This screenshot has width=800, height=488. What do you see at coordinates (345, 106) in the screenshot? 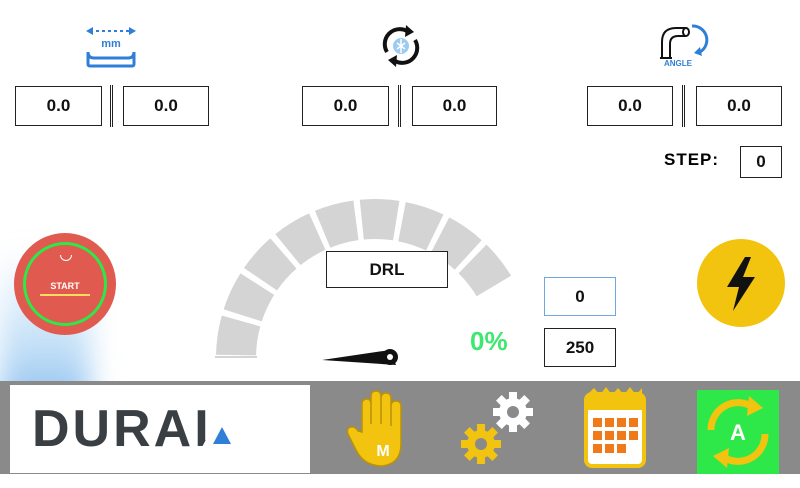
I see `rotation-value-1: 0.0` at bounding box center [345, 106].